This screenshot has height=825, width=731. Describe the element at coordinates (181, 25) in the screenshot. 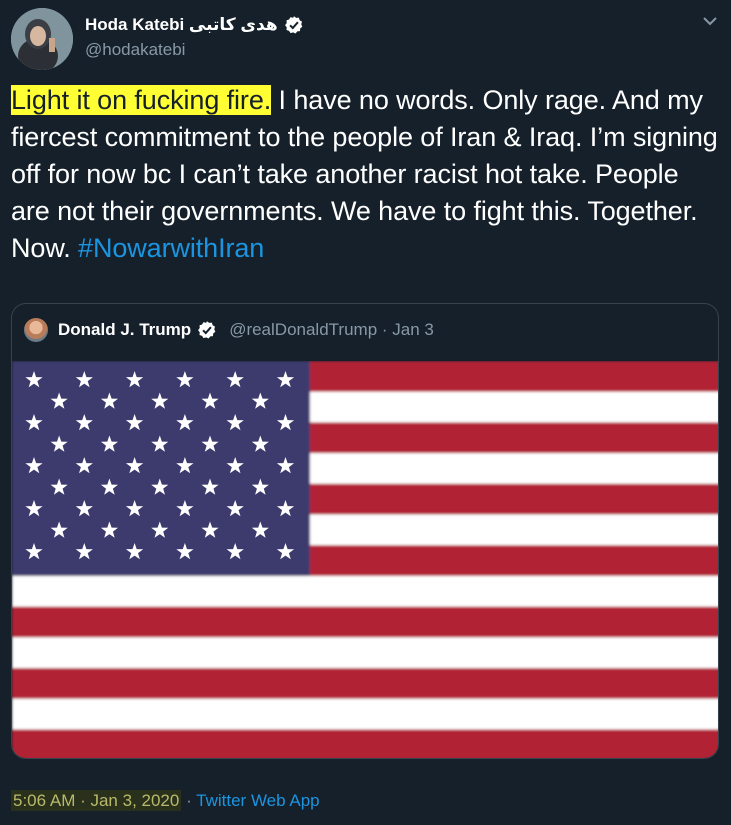

I see `author-display-name: Hoda Katebi هدی کاتبی` at that location.